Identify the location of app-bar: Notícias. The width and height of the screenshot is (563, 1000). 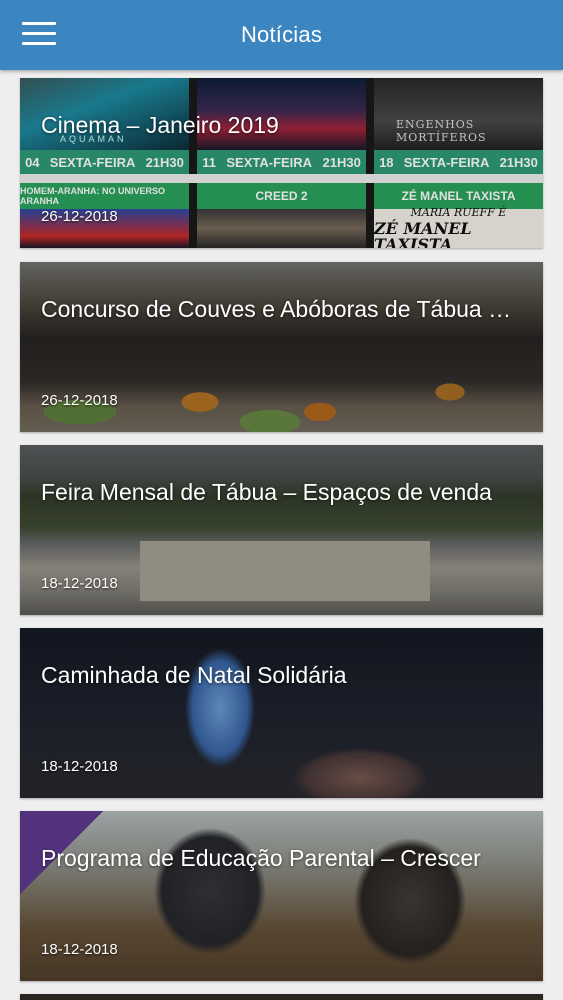
(281, 35).